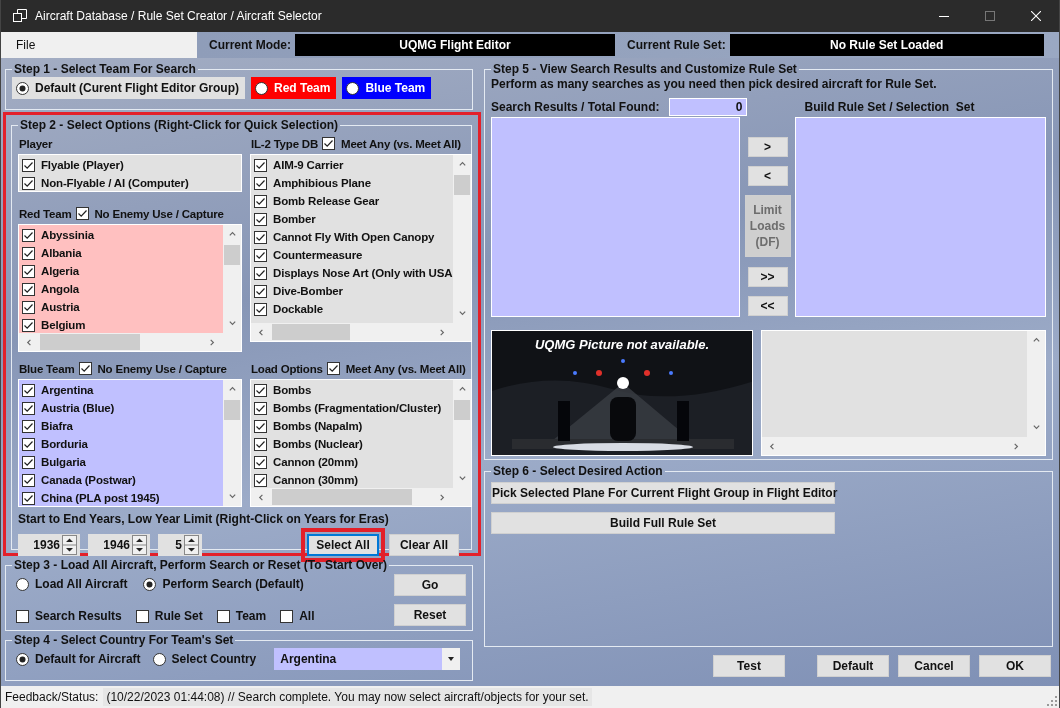  I want to click on button: Default, so click(853, 666).